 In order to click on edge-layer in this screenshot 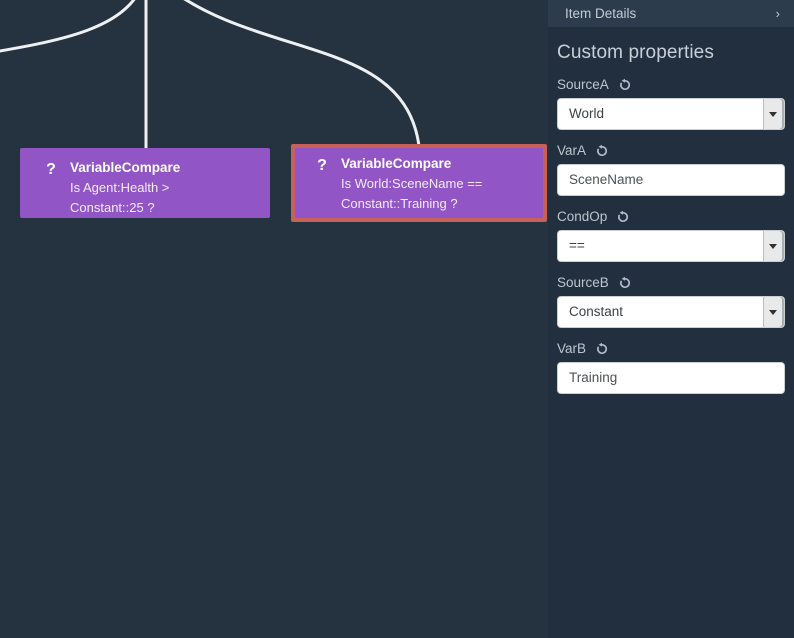, I will do `click(210, 75)`.